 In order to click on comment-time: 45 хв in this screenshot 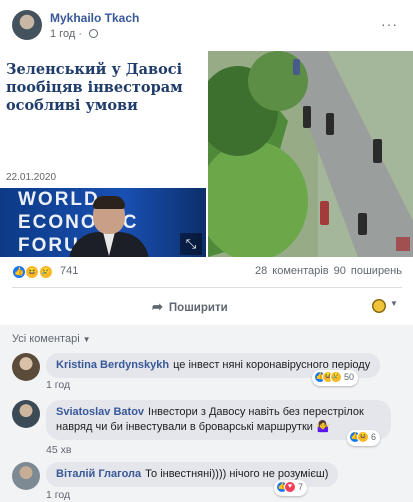, I will do `click(58, 450)`.